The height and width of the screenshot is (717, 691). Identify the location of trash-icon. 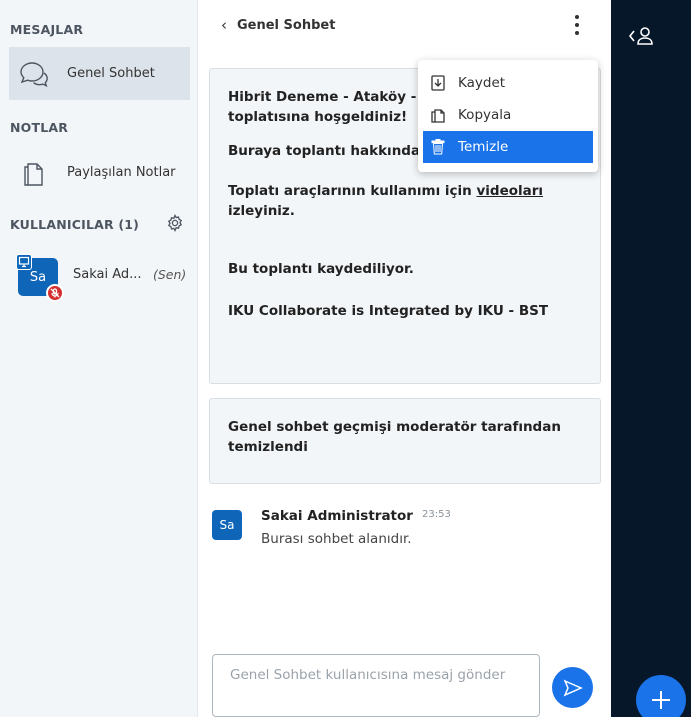
(438, 147).